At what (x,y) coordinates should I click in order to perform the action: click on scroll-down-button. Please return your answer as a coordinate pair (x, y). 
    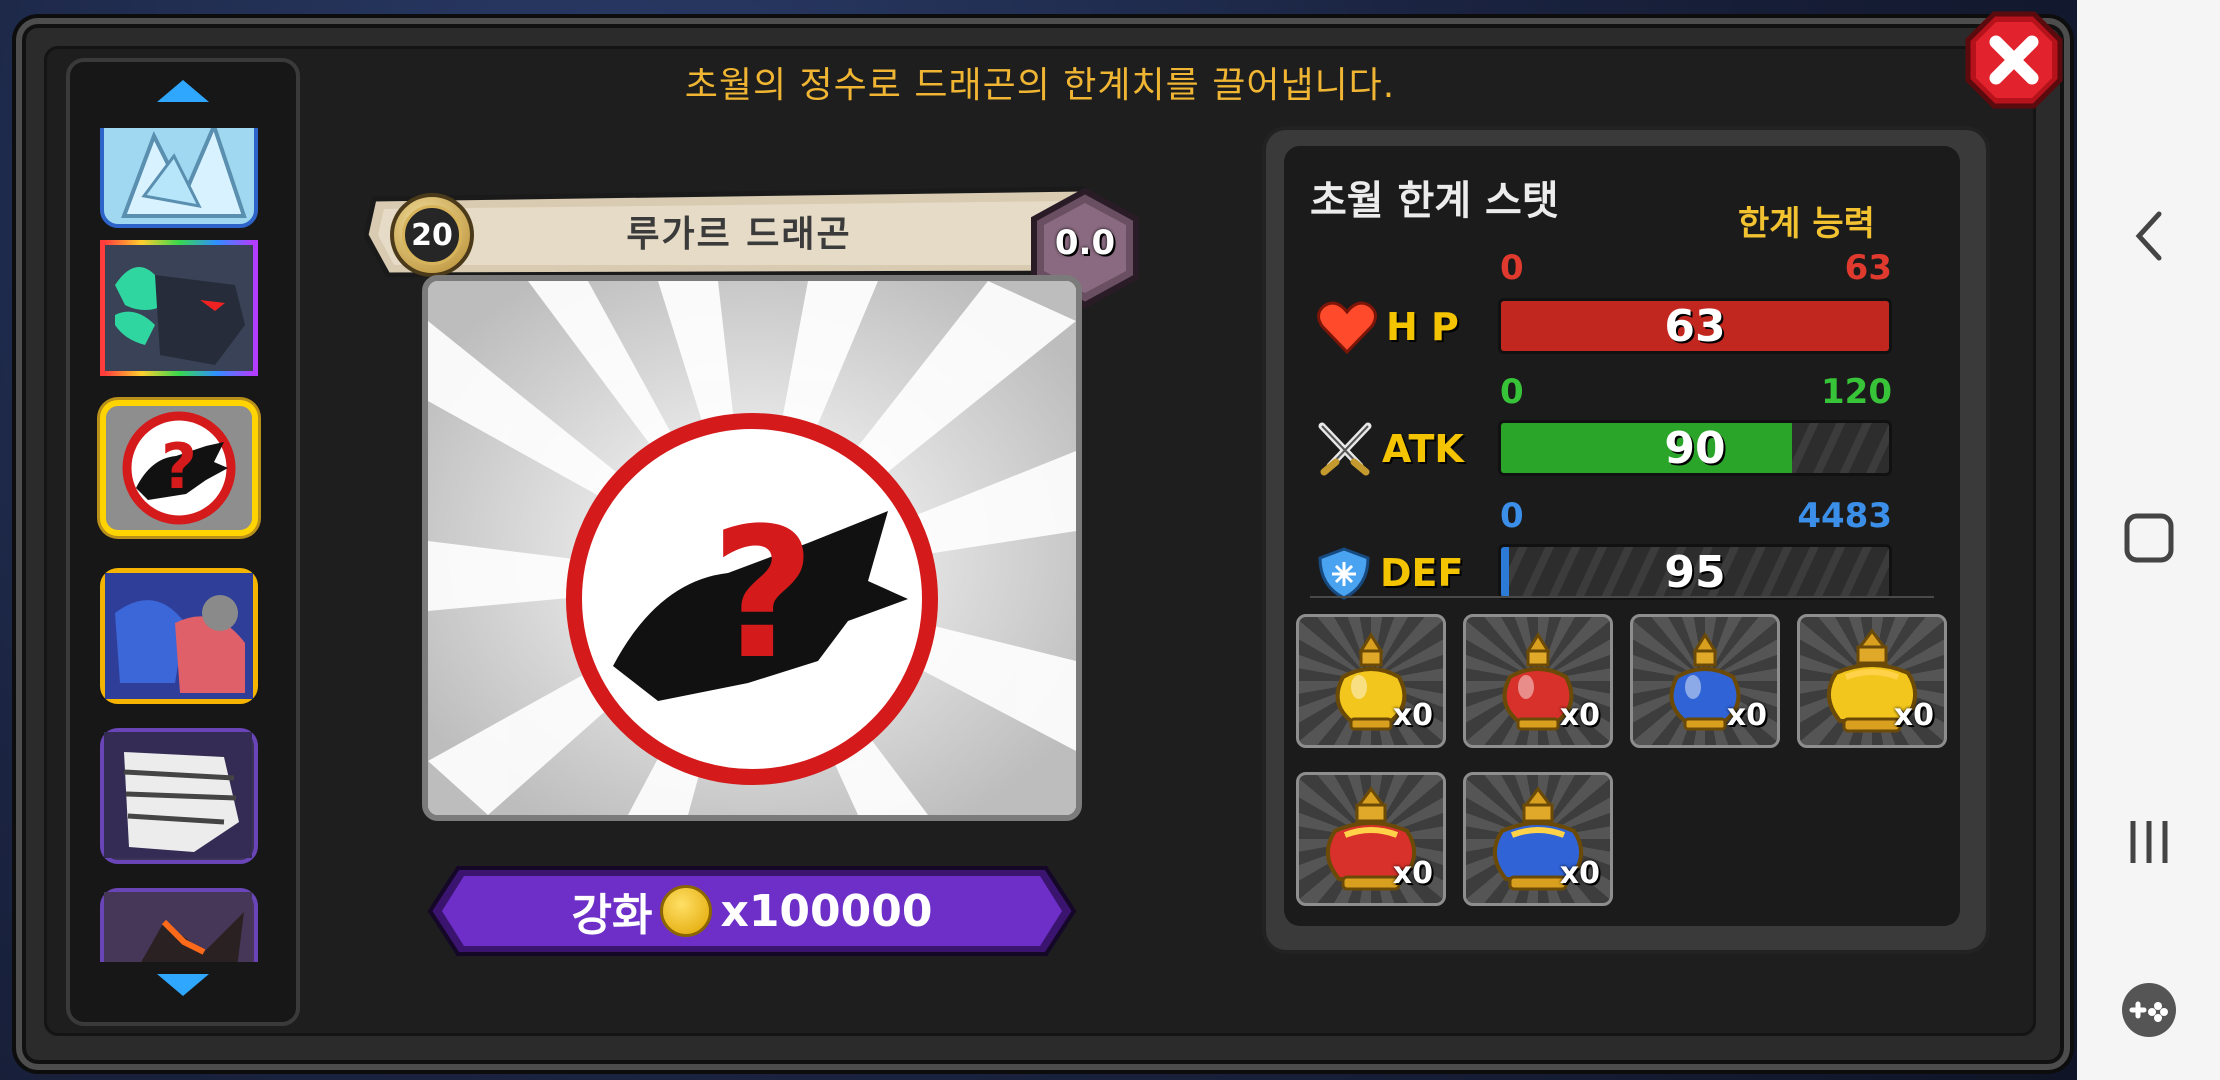
    Looking at the image, I should click on (183, 985).